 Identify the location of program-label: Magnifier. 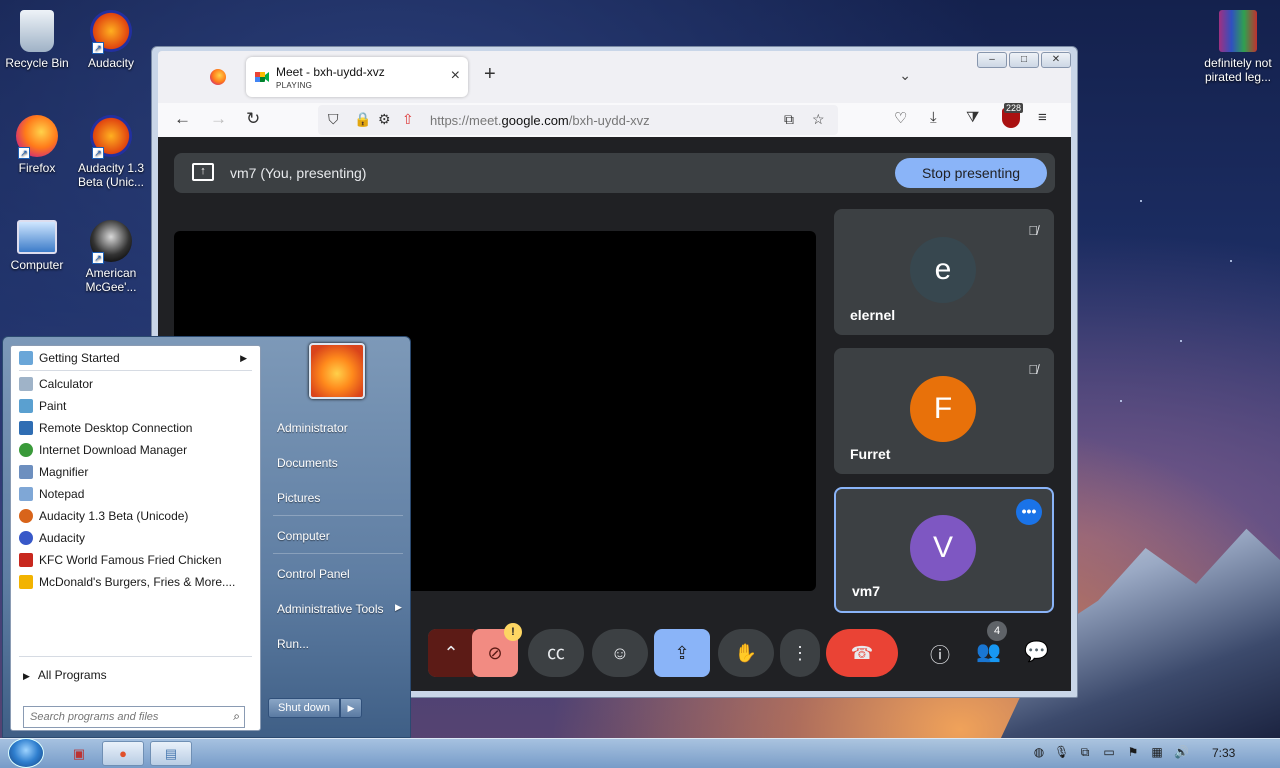
(64, 472).